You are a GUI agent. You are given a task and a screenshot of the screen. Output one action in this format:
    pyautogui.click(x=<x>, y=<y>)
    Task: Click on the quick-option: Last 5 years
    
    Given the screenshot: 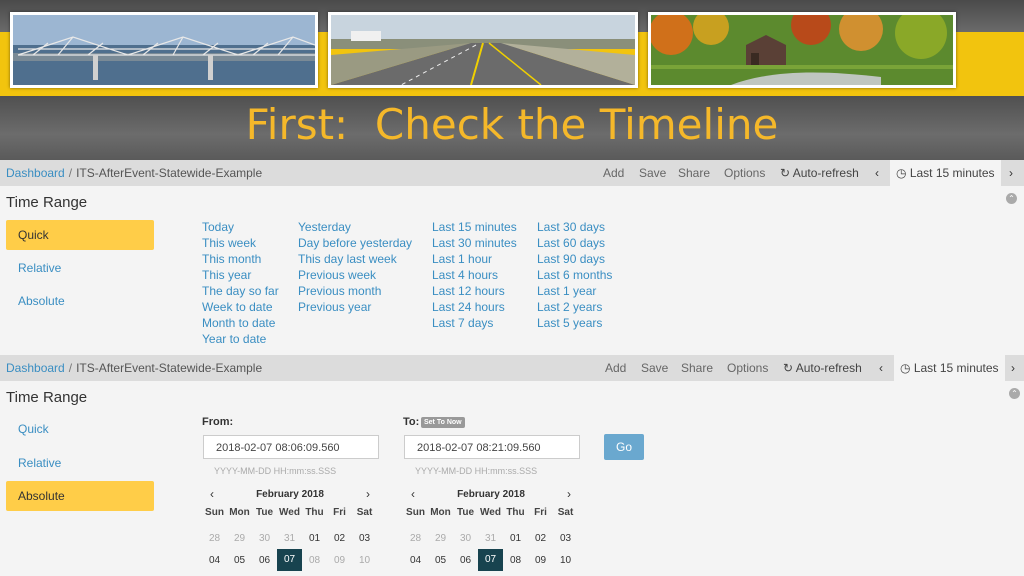 What is the action you would take?
    pyautogui.click(x=574, y=323)
    